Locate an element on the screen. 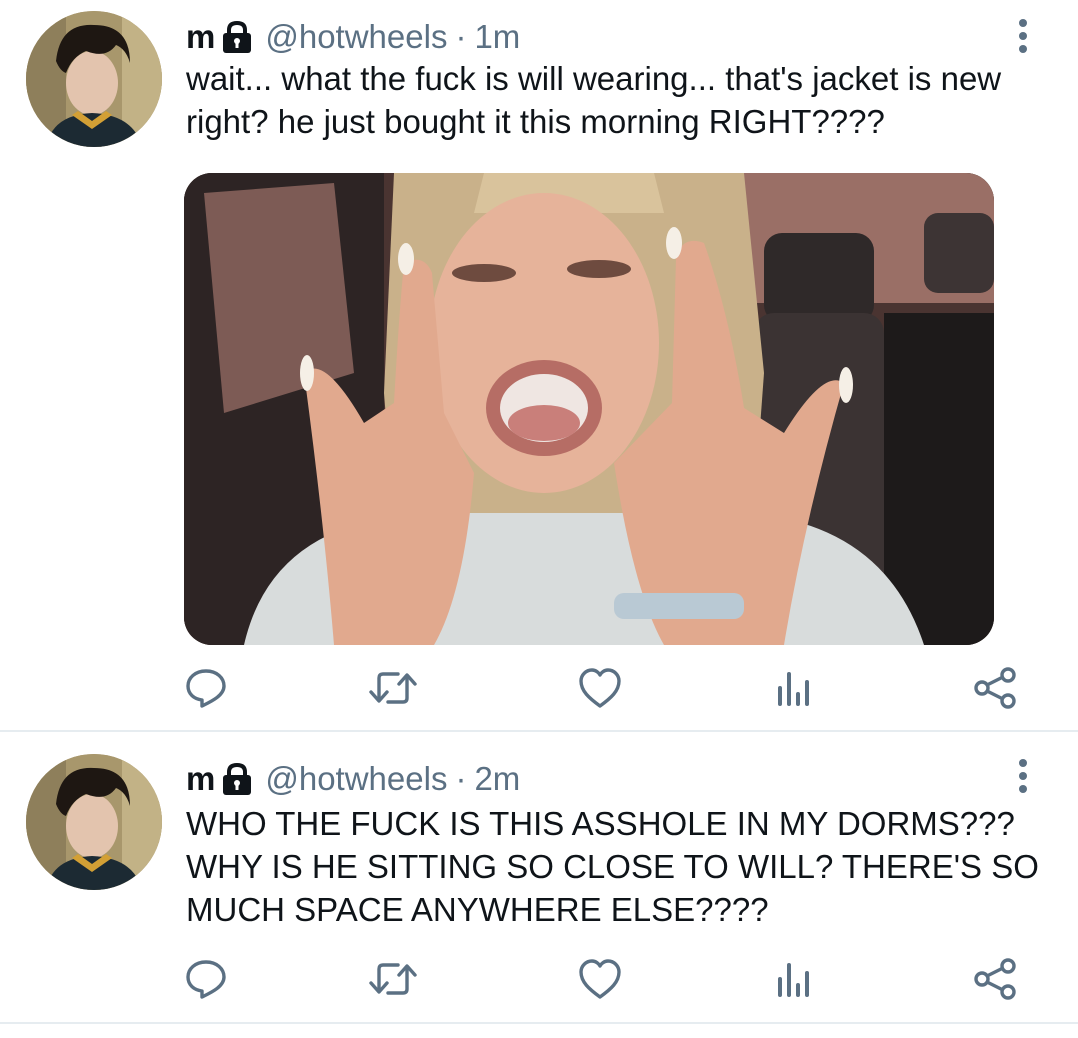  timestamp: 2m is located at coordinates (497, 779).